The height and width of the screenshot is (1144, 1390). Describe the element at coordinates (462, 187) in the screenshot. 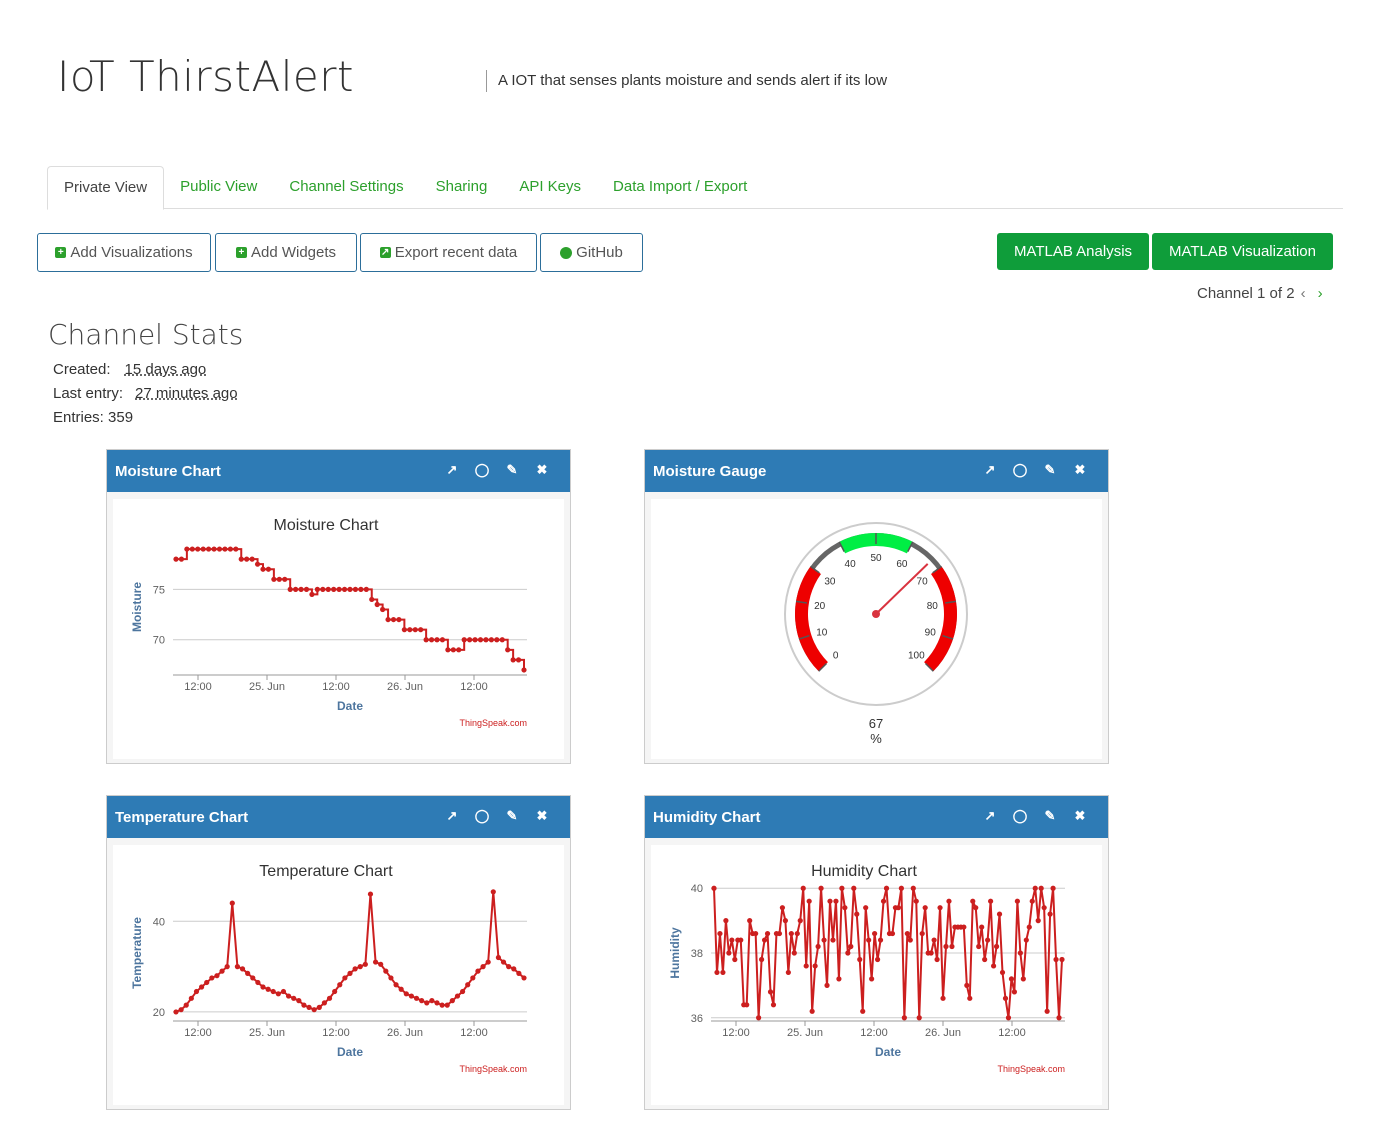

I see `tab-sharing: Sharing` at that location.